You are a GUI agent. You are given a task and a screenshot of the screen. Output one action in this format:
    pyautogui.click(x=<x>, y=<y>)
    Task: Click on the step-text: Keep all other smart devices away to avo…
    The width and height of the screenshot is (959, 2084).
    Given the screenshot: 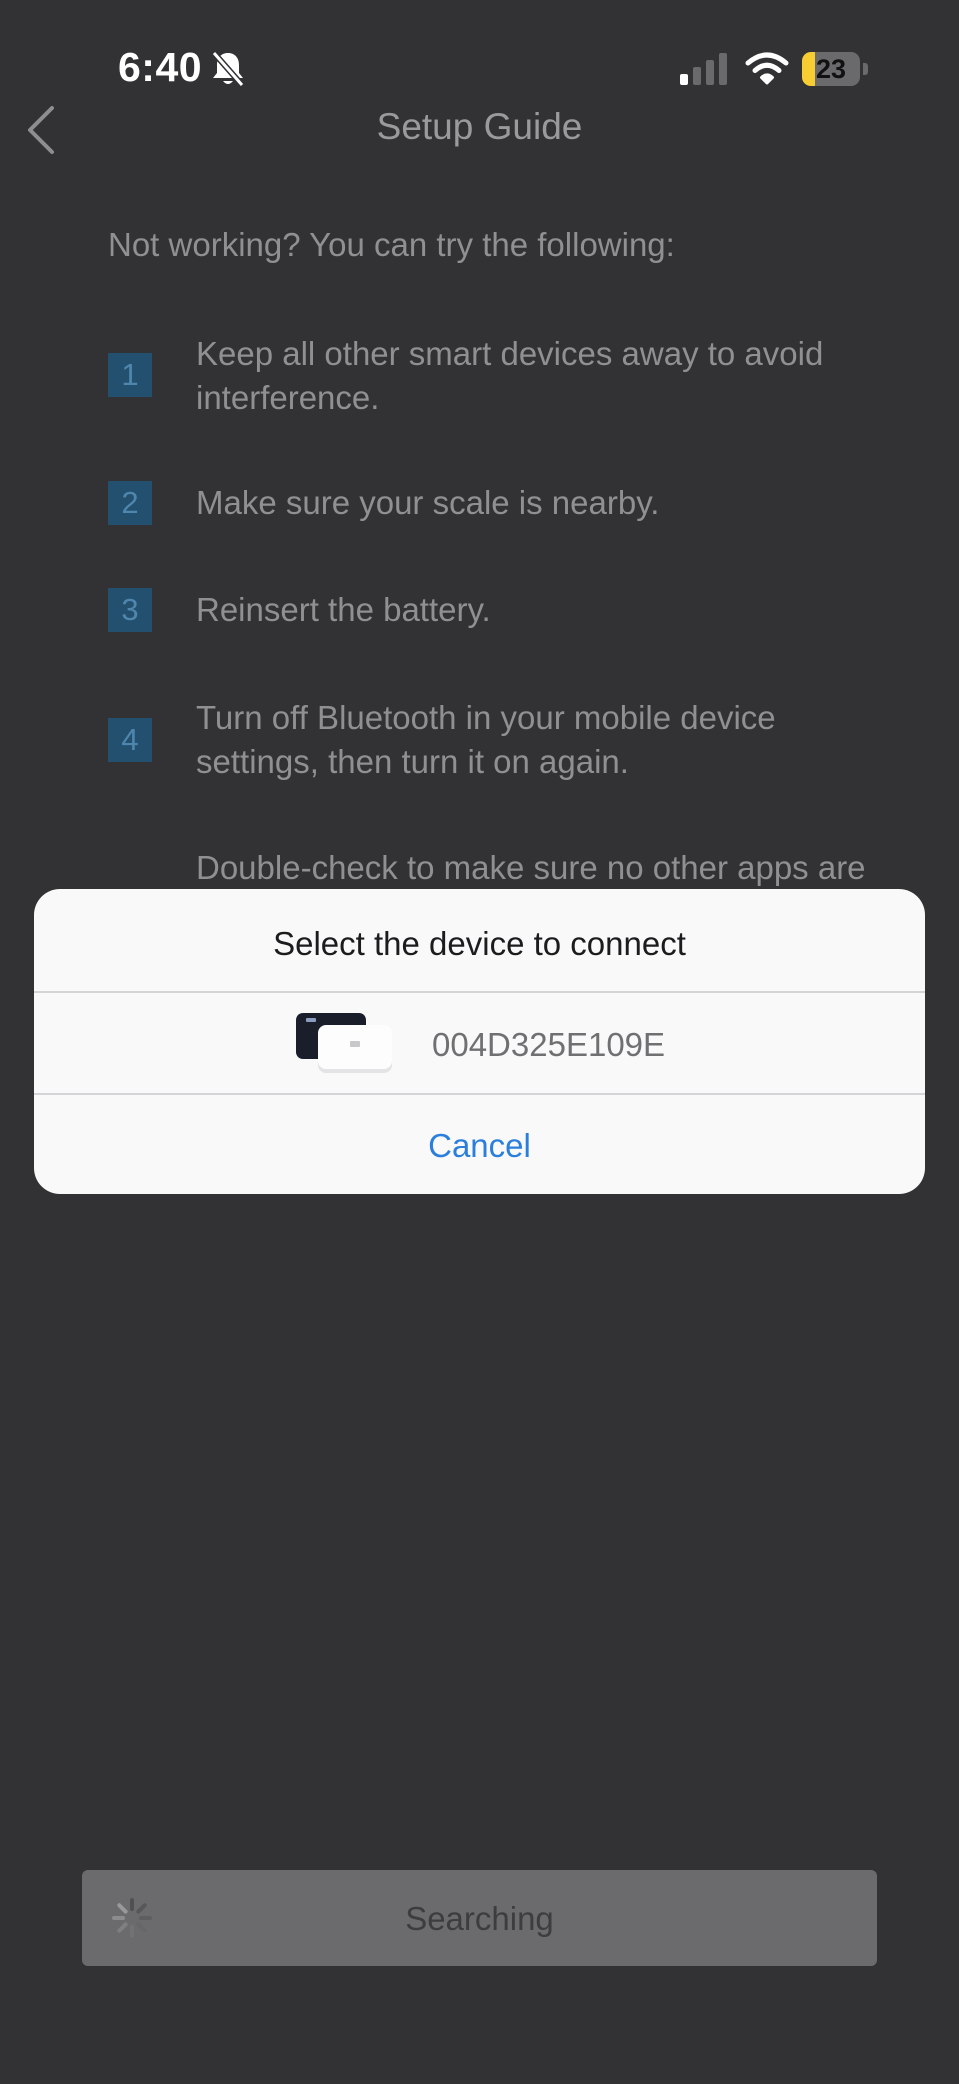 What is the action you would take?
    pyautogui.click(x=510, y=375)
    